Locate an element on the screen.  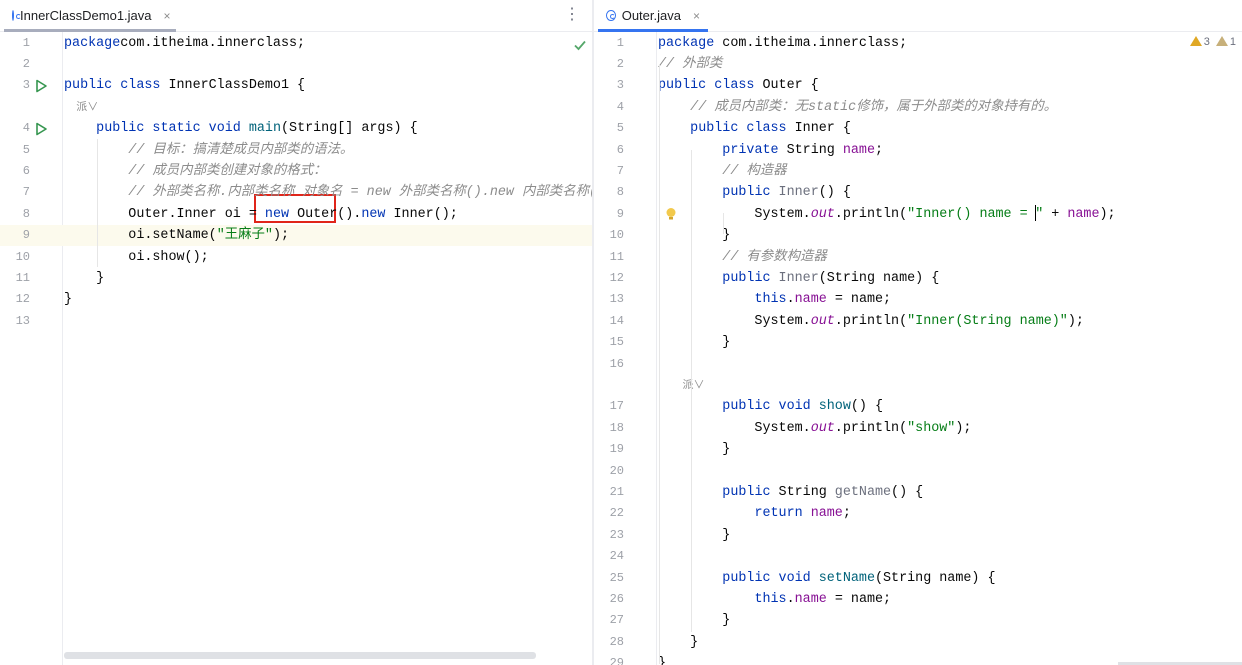
code-text: public static void main(String[] args) { is located at coordinates (240, 128).